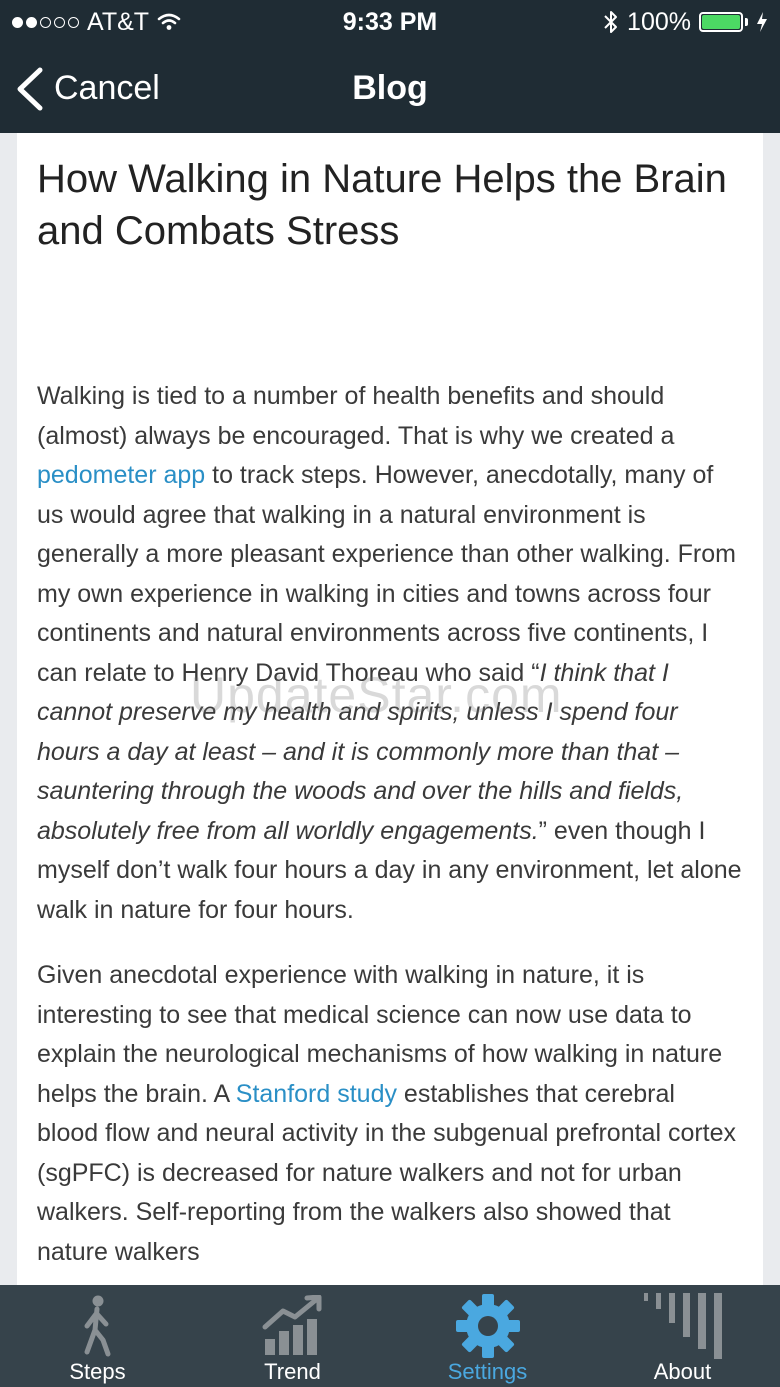 This screenshot has height=1387, width=780. I want to click on gear-icon, so click(488, 1326).